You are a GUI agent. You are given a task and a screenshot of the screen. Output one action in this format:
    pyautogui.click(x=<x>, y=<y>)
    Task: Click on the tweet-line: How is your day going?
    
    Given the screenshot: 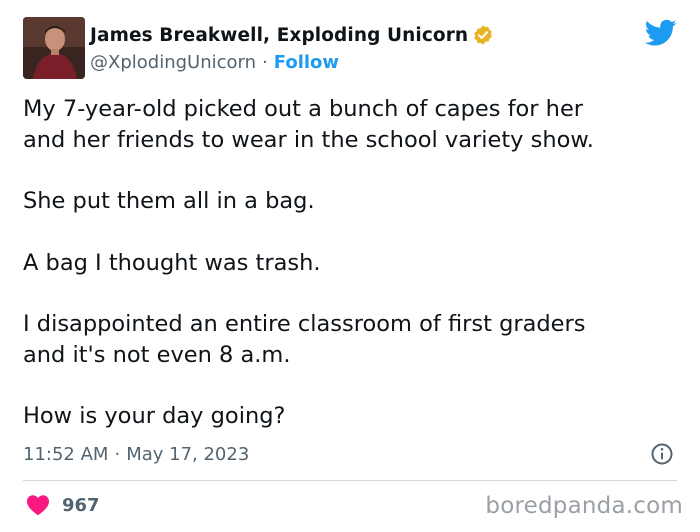 What is the action you would take?
    pyautogui.click(x=154, y=416)
    